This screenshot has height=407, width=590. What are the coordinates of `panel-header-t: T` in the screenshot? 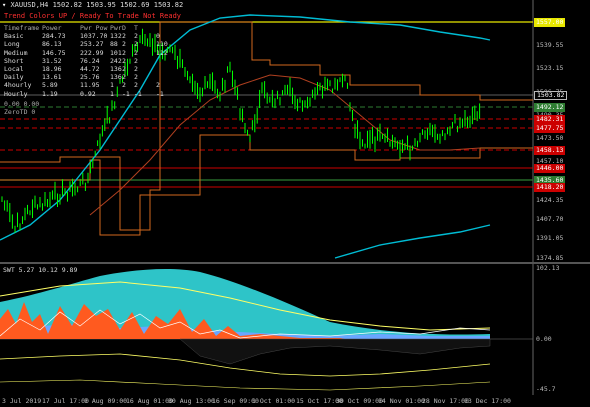 It's located at (136, 28).